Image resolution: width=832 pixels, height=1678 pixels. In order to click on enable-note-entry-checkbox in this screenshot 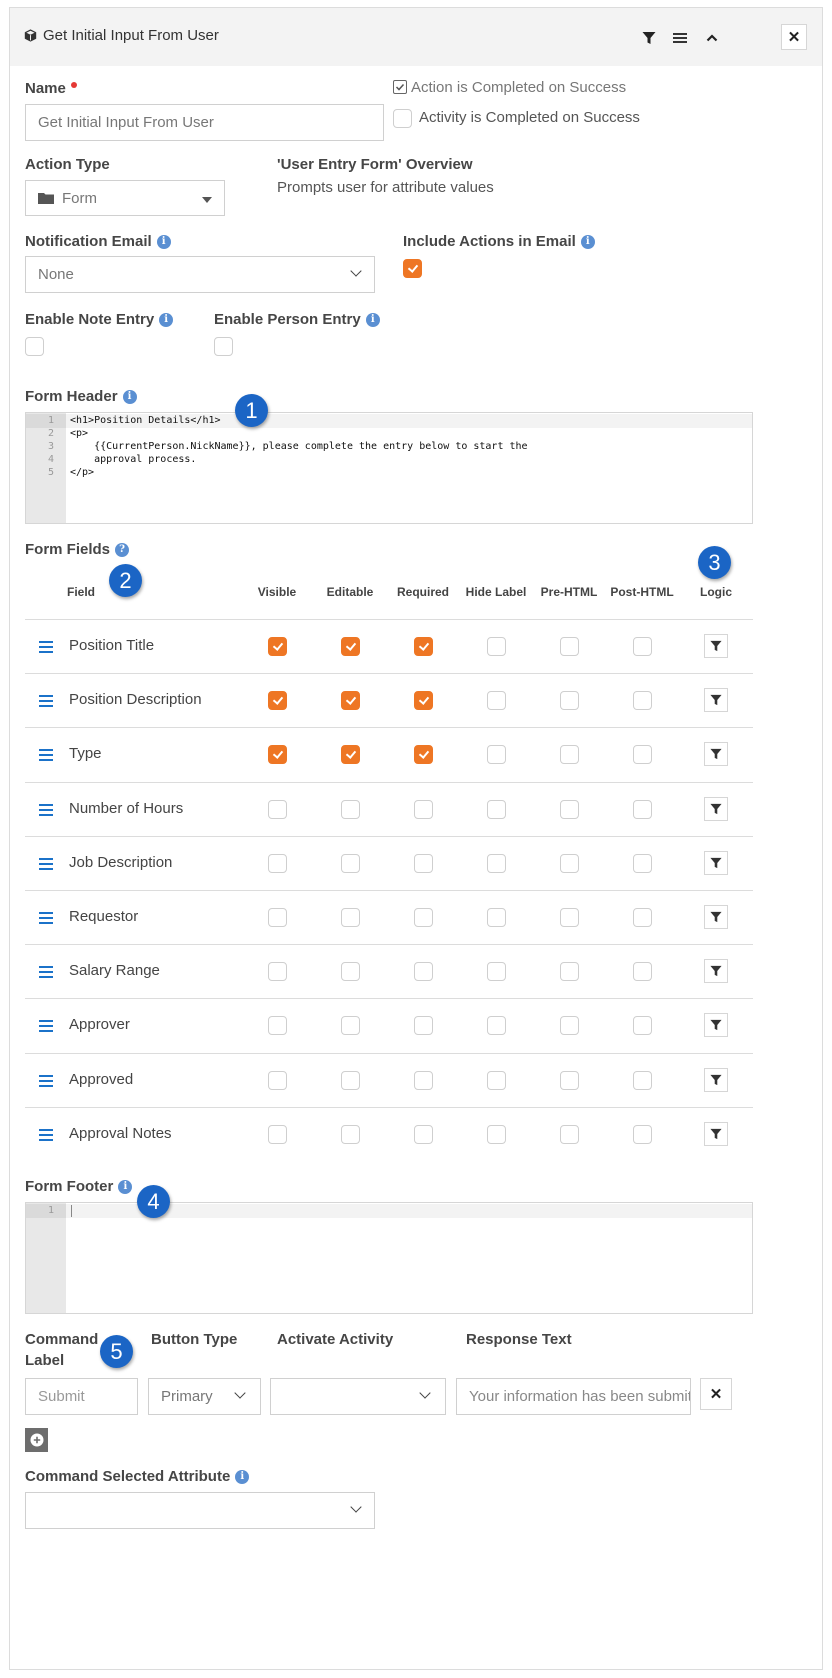, I will do `click(34, 346)`.